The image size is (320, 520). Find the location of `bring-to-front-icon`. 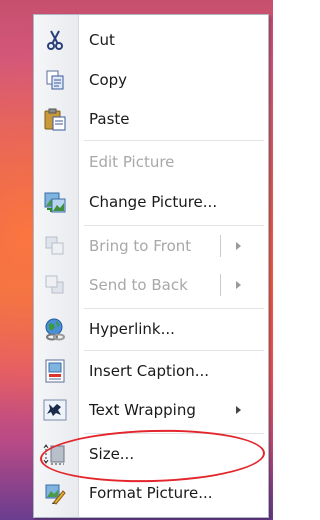

bring-to-front-icon is located at coordinates (55, 246).